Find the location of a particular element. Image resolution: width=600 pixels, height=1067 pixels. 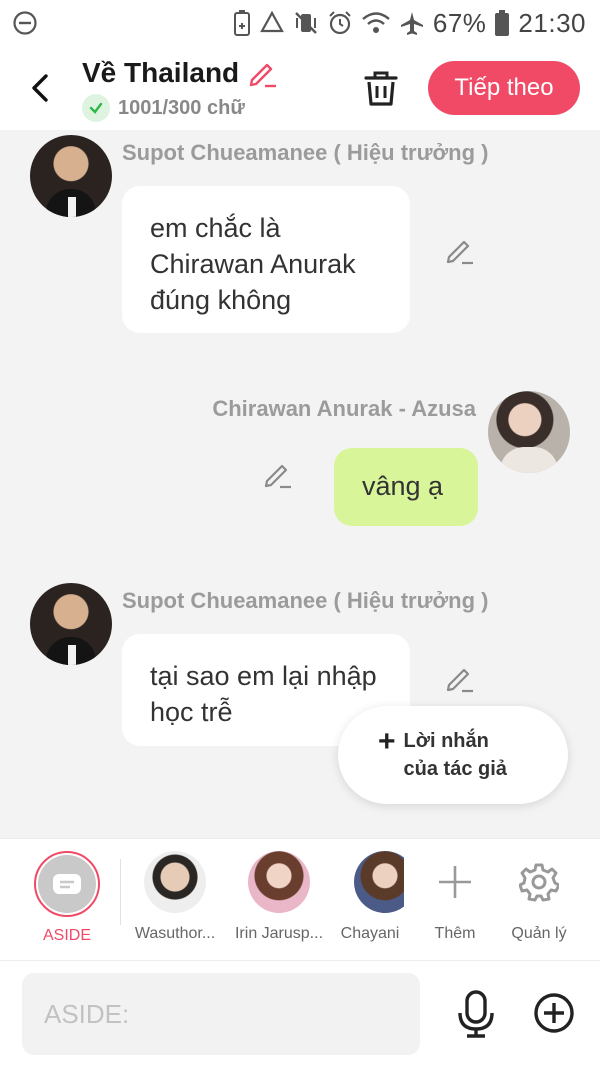

message-bubble: vâng ạ is located at coordinates (406, 487).